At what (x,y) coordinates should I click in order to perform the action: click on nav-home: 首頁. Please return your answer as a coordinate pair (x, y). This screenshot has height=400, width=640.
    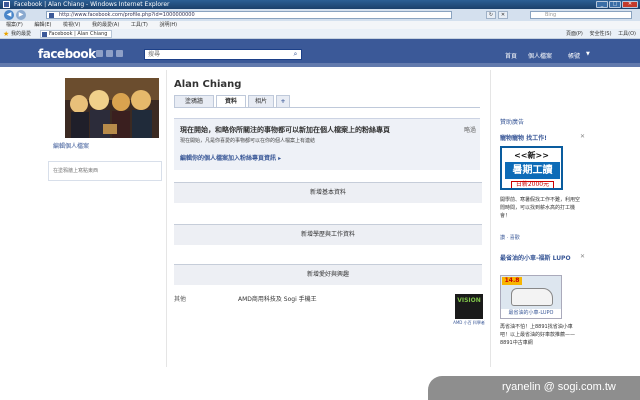
    Looking at the image, I should click on (511, 55).